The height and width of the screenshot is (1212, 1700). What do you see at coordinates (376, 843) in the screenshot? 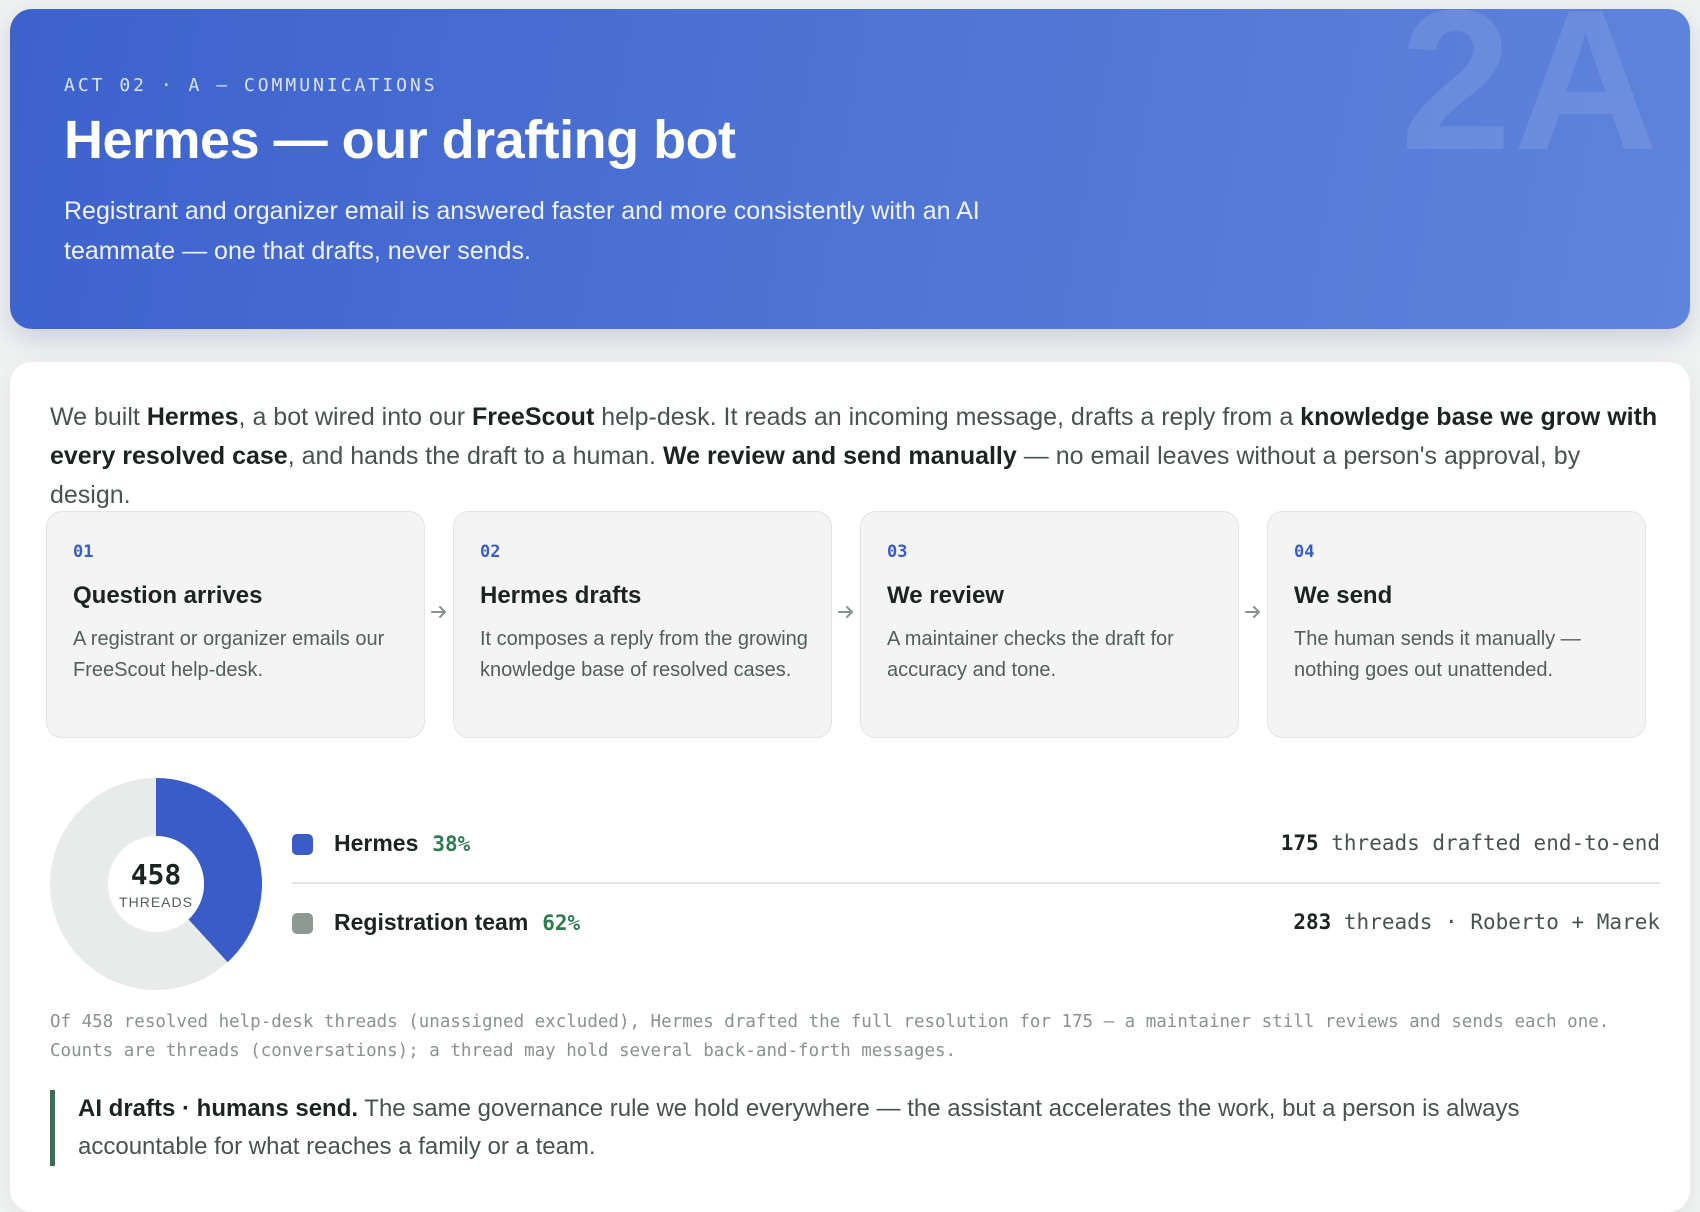
I see `legend-name-text: Hermes` at bounding box center [376, 843].